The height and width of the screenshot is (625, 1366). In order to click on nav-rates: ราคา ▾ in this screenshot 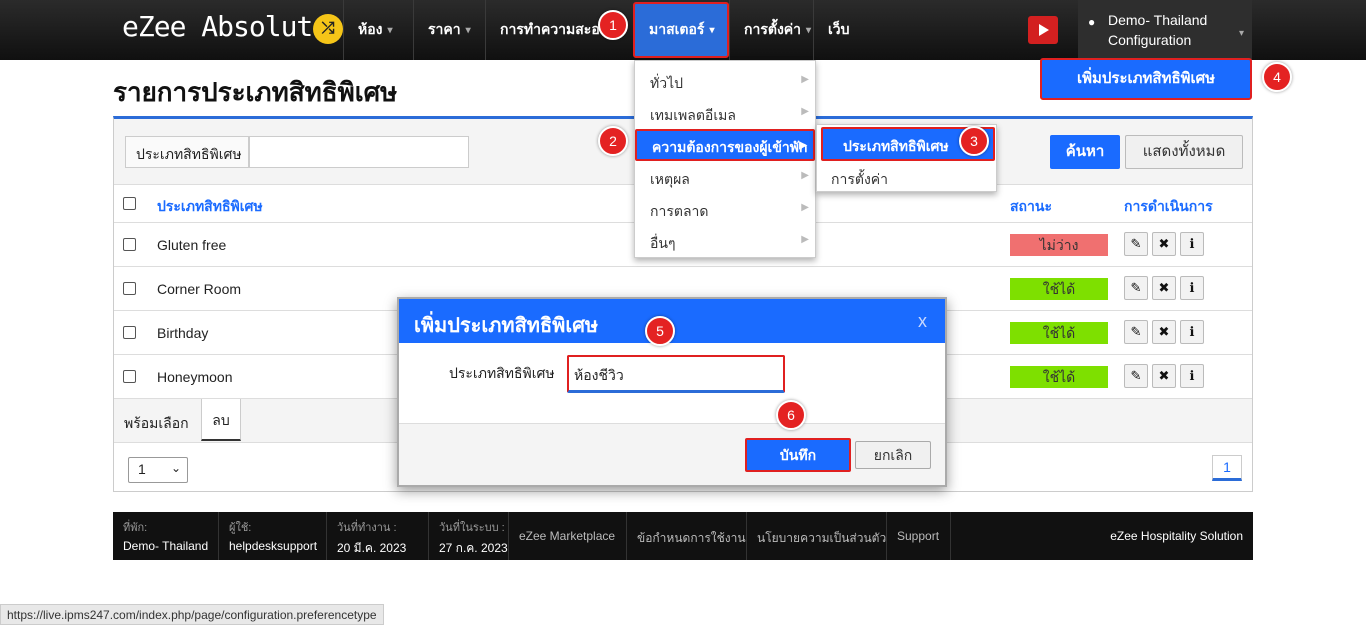, I will do `click(449, 30)`.